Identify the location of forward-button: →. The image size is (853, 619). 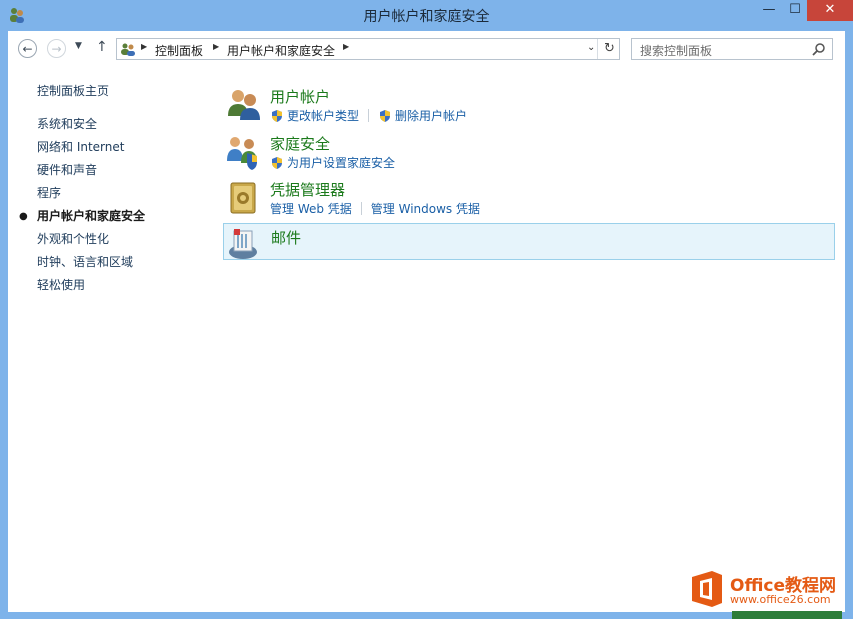
(56, 48).